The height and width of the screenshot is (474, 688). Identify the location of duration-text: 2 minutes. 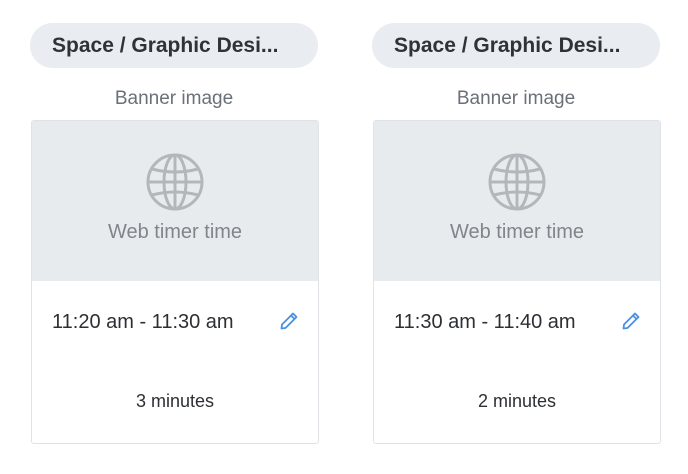
(517, 401).